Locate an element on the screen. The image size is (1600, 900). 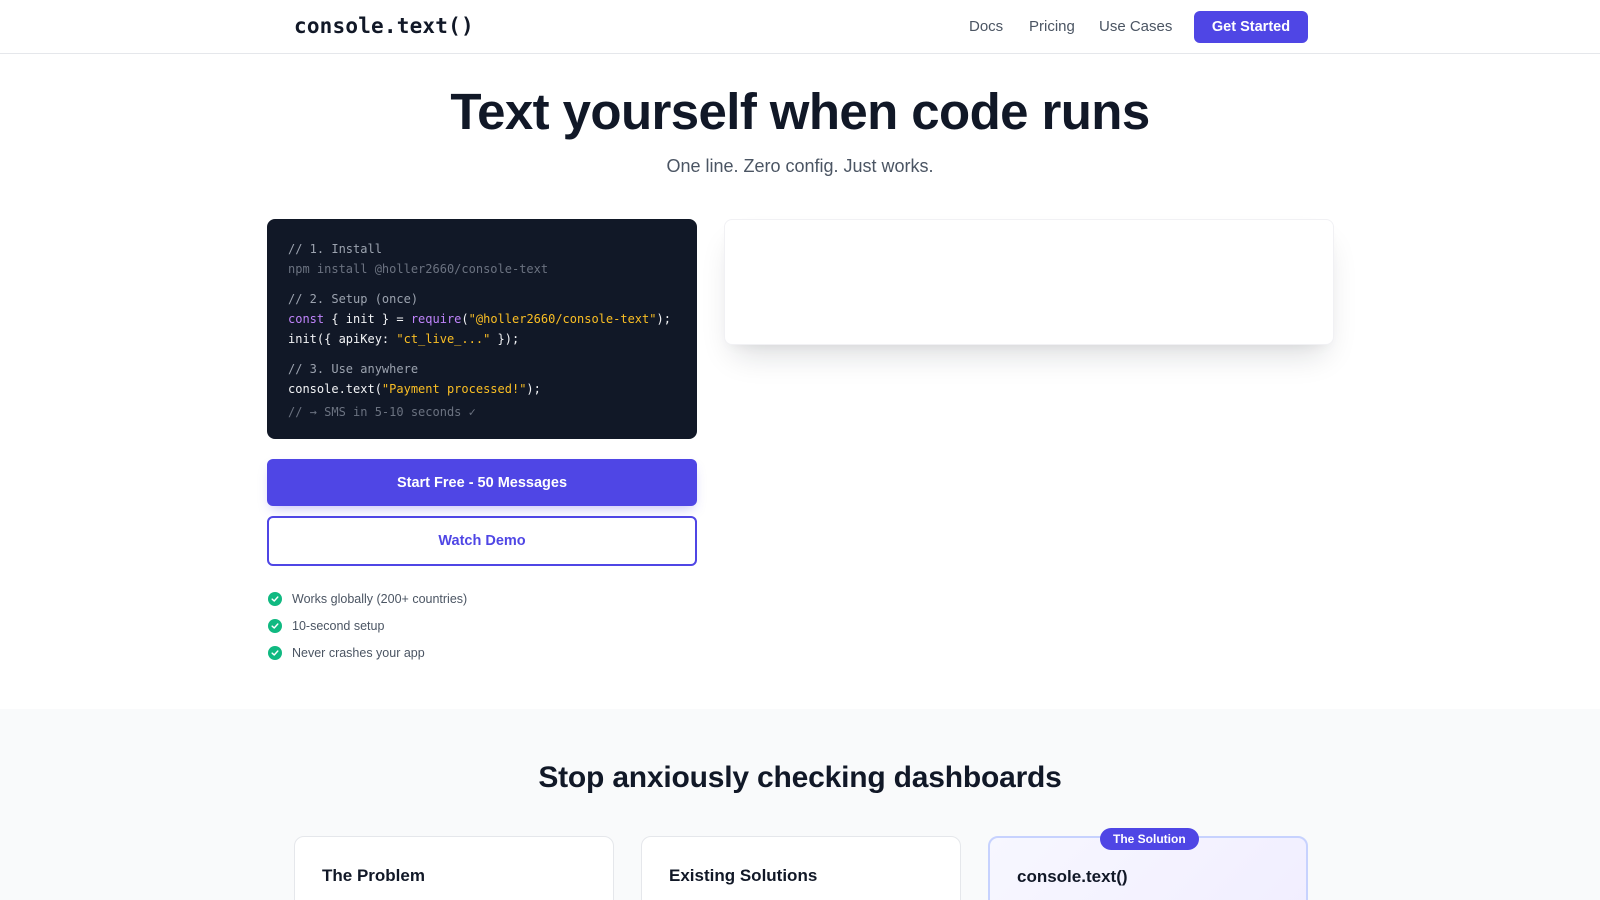
code-token-init: init({ apiKey: is located at coordinates (342, 339).